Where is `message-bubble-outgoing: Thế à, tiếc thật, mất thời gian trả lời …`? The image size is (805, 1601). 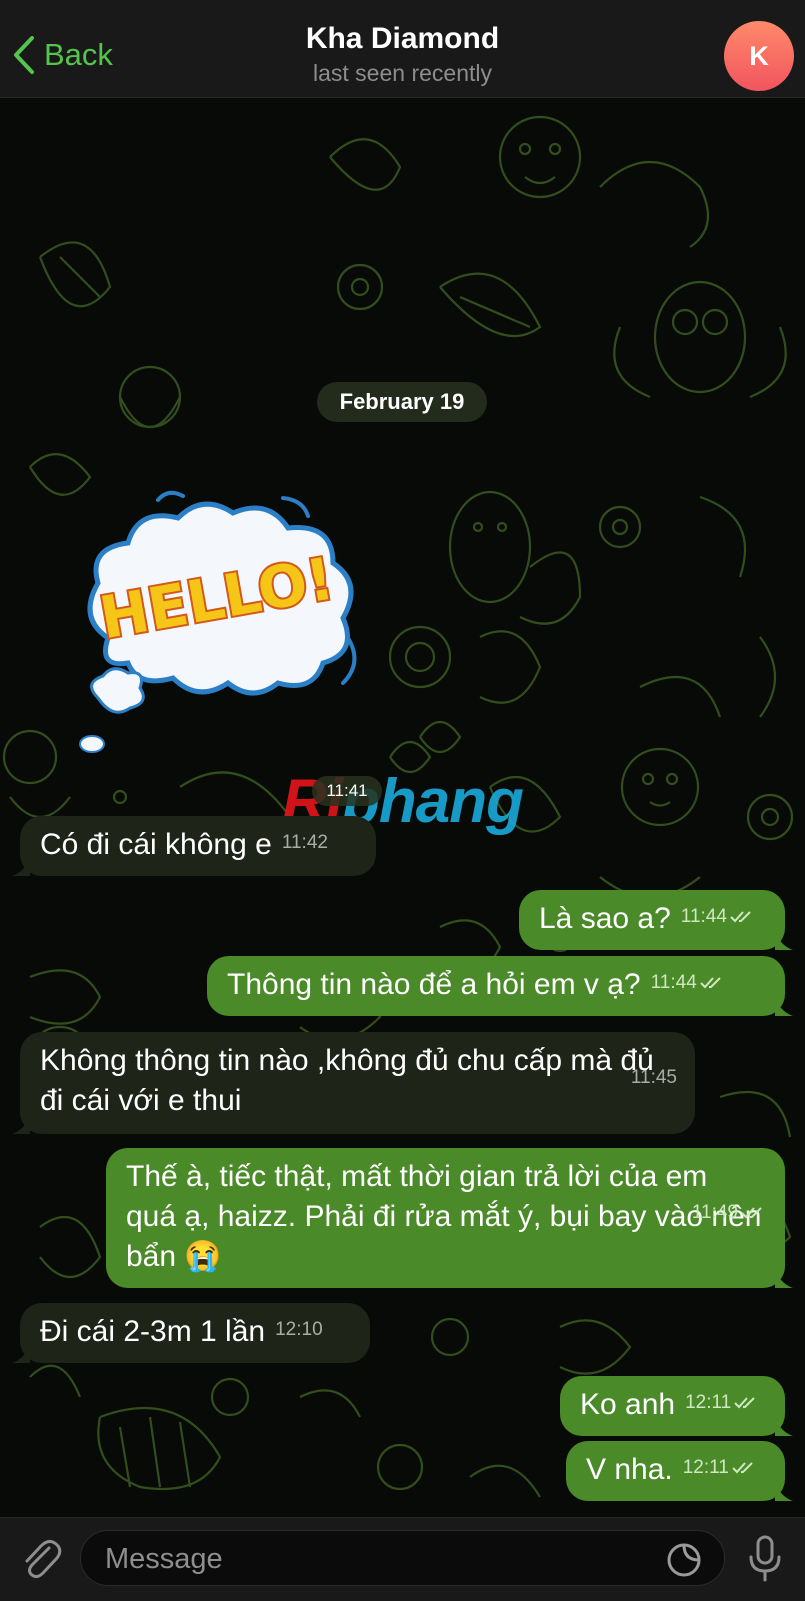 message-bubble-outgoing: Thế à, tiếc thật, mất thời gian trả lời … is located at coordinates (449, 1217).